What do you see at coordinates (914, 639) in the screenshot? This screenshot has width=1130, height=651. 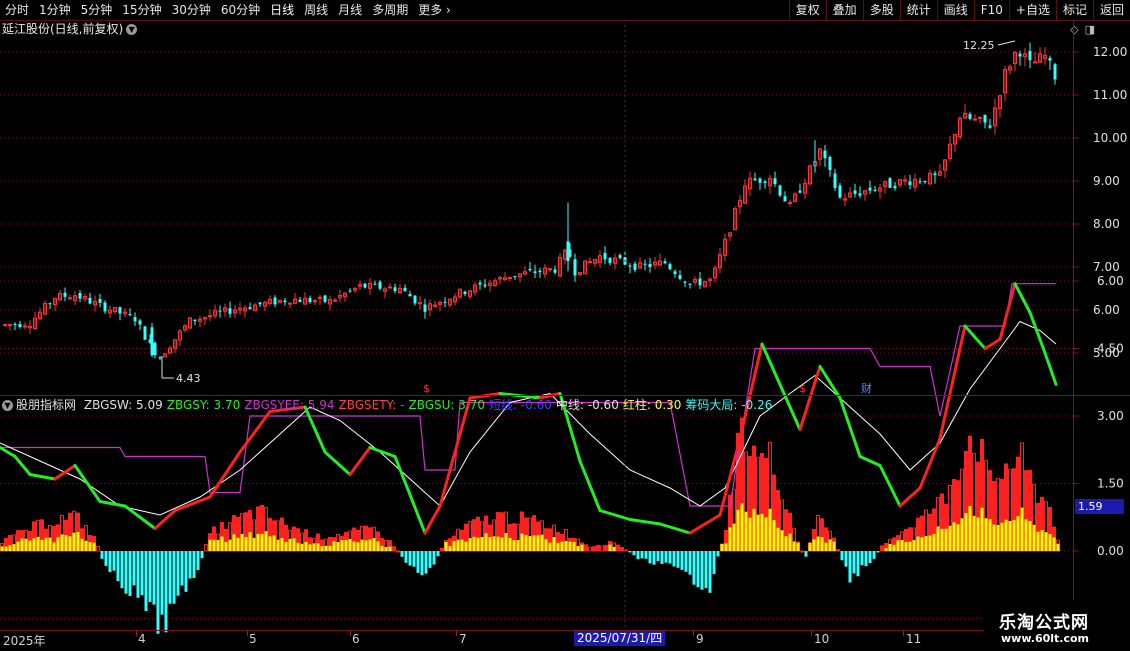 I see `time-label-11: 11` at bounding box center [914, 639].